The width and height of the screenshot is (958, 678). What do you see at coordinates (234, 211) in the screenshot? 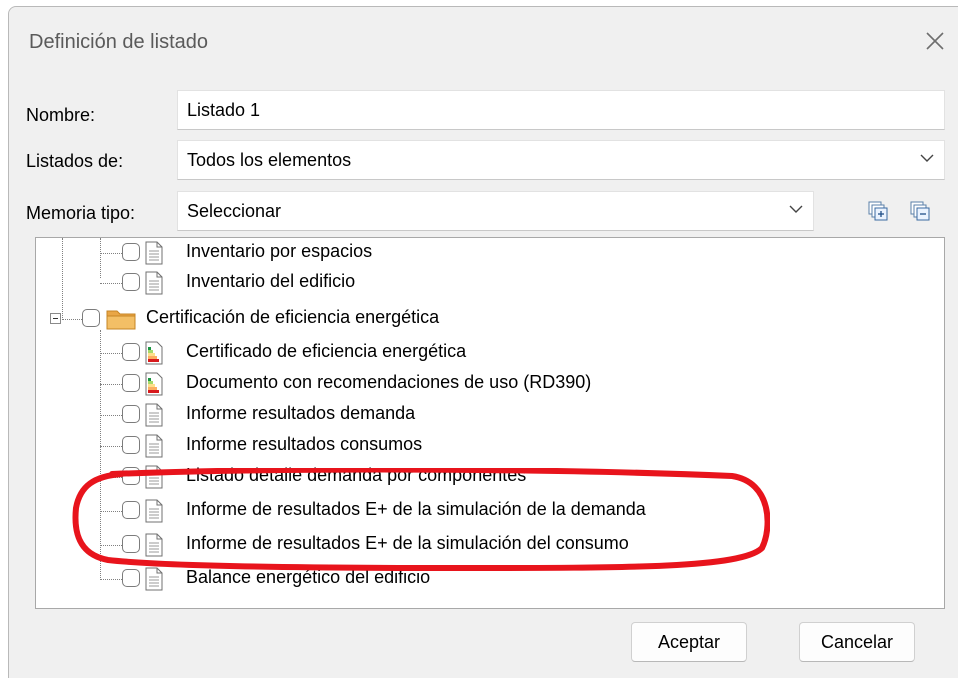
I see `memoria-selected-value: Seleccionar` at bounding box center [234, 211].